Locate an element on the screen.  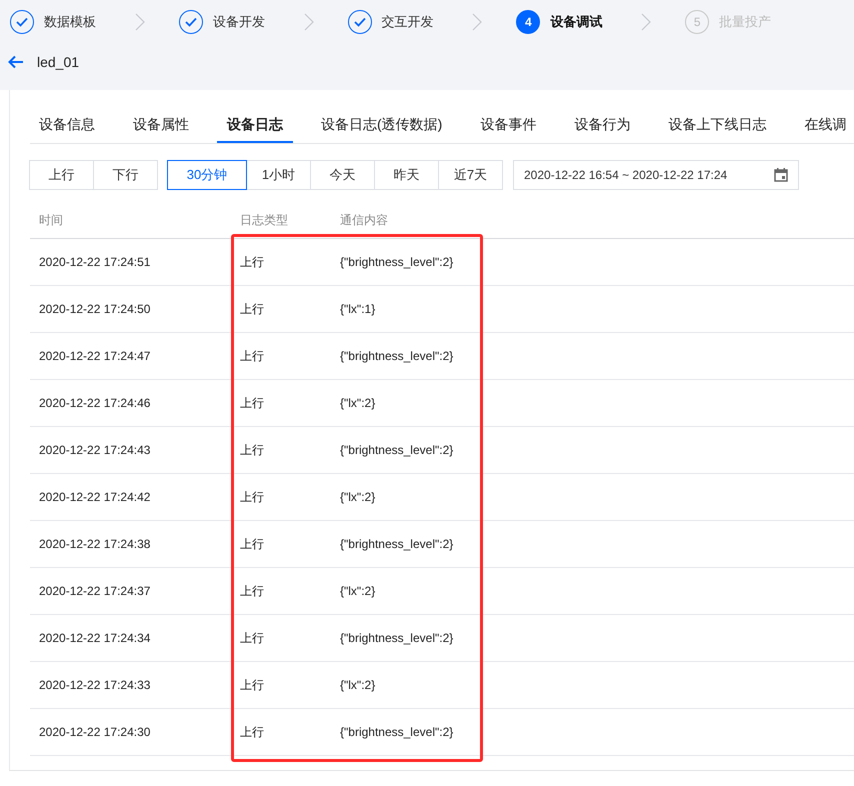
tab: 设备行为 is located at coordinates (602, 124).